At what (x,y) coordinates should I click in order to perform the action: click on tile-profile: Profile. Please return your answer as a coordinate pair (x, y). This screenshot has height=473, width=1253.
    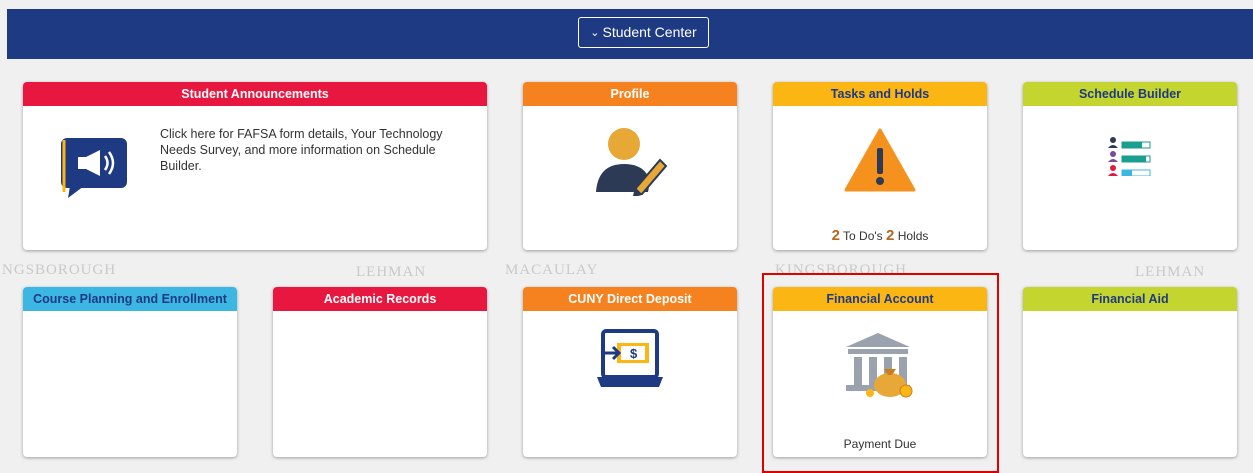
    Looking at the image, I should click on (630, 166).